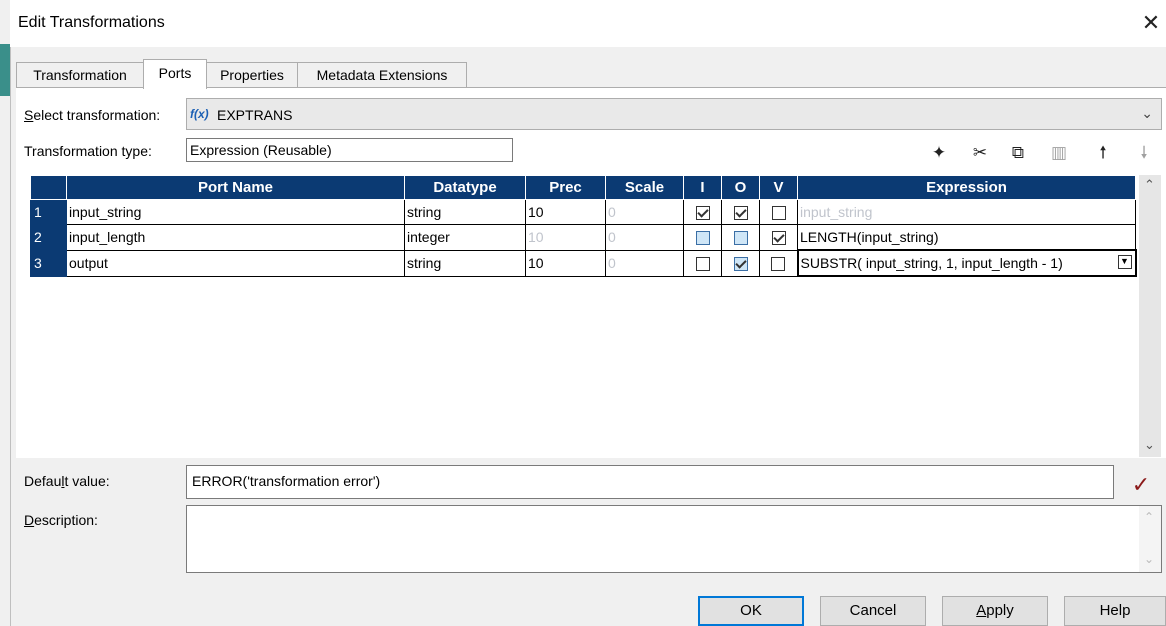 This screenshot has width=1166, height=626. What do you see at coordinates (199, 114) in the screenshot?
I see `expression-transformation-icon: f(x)` at bounding box center [199, 114].